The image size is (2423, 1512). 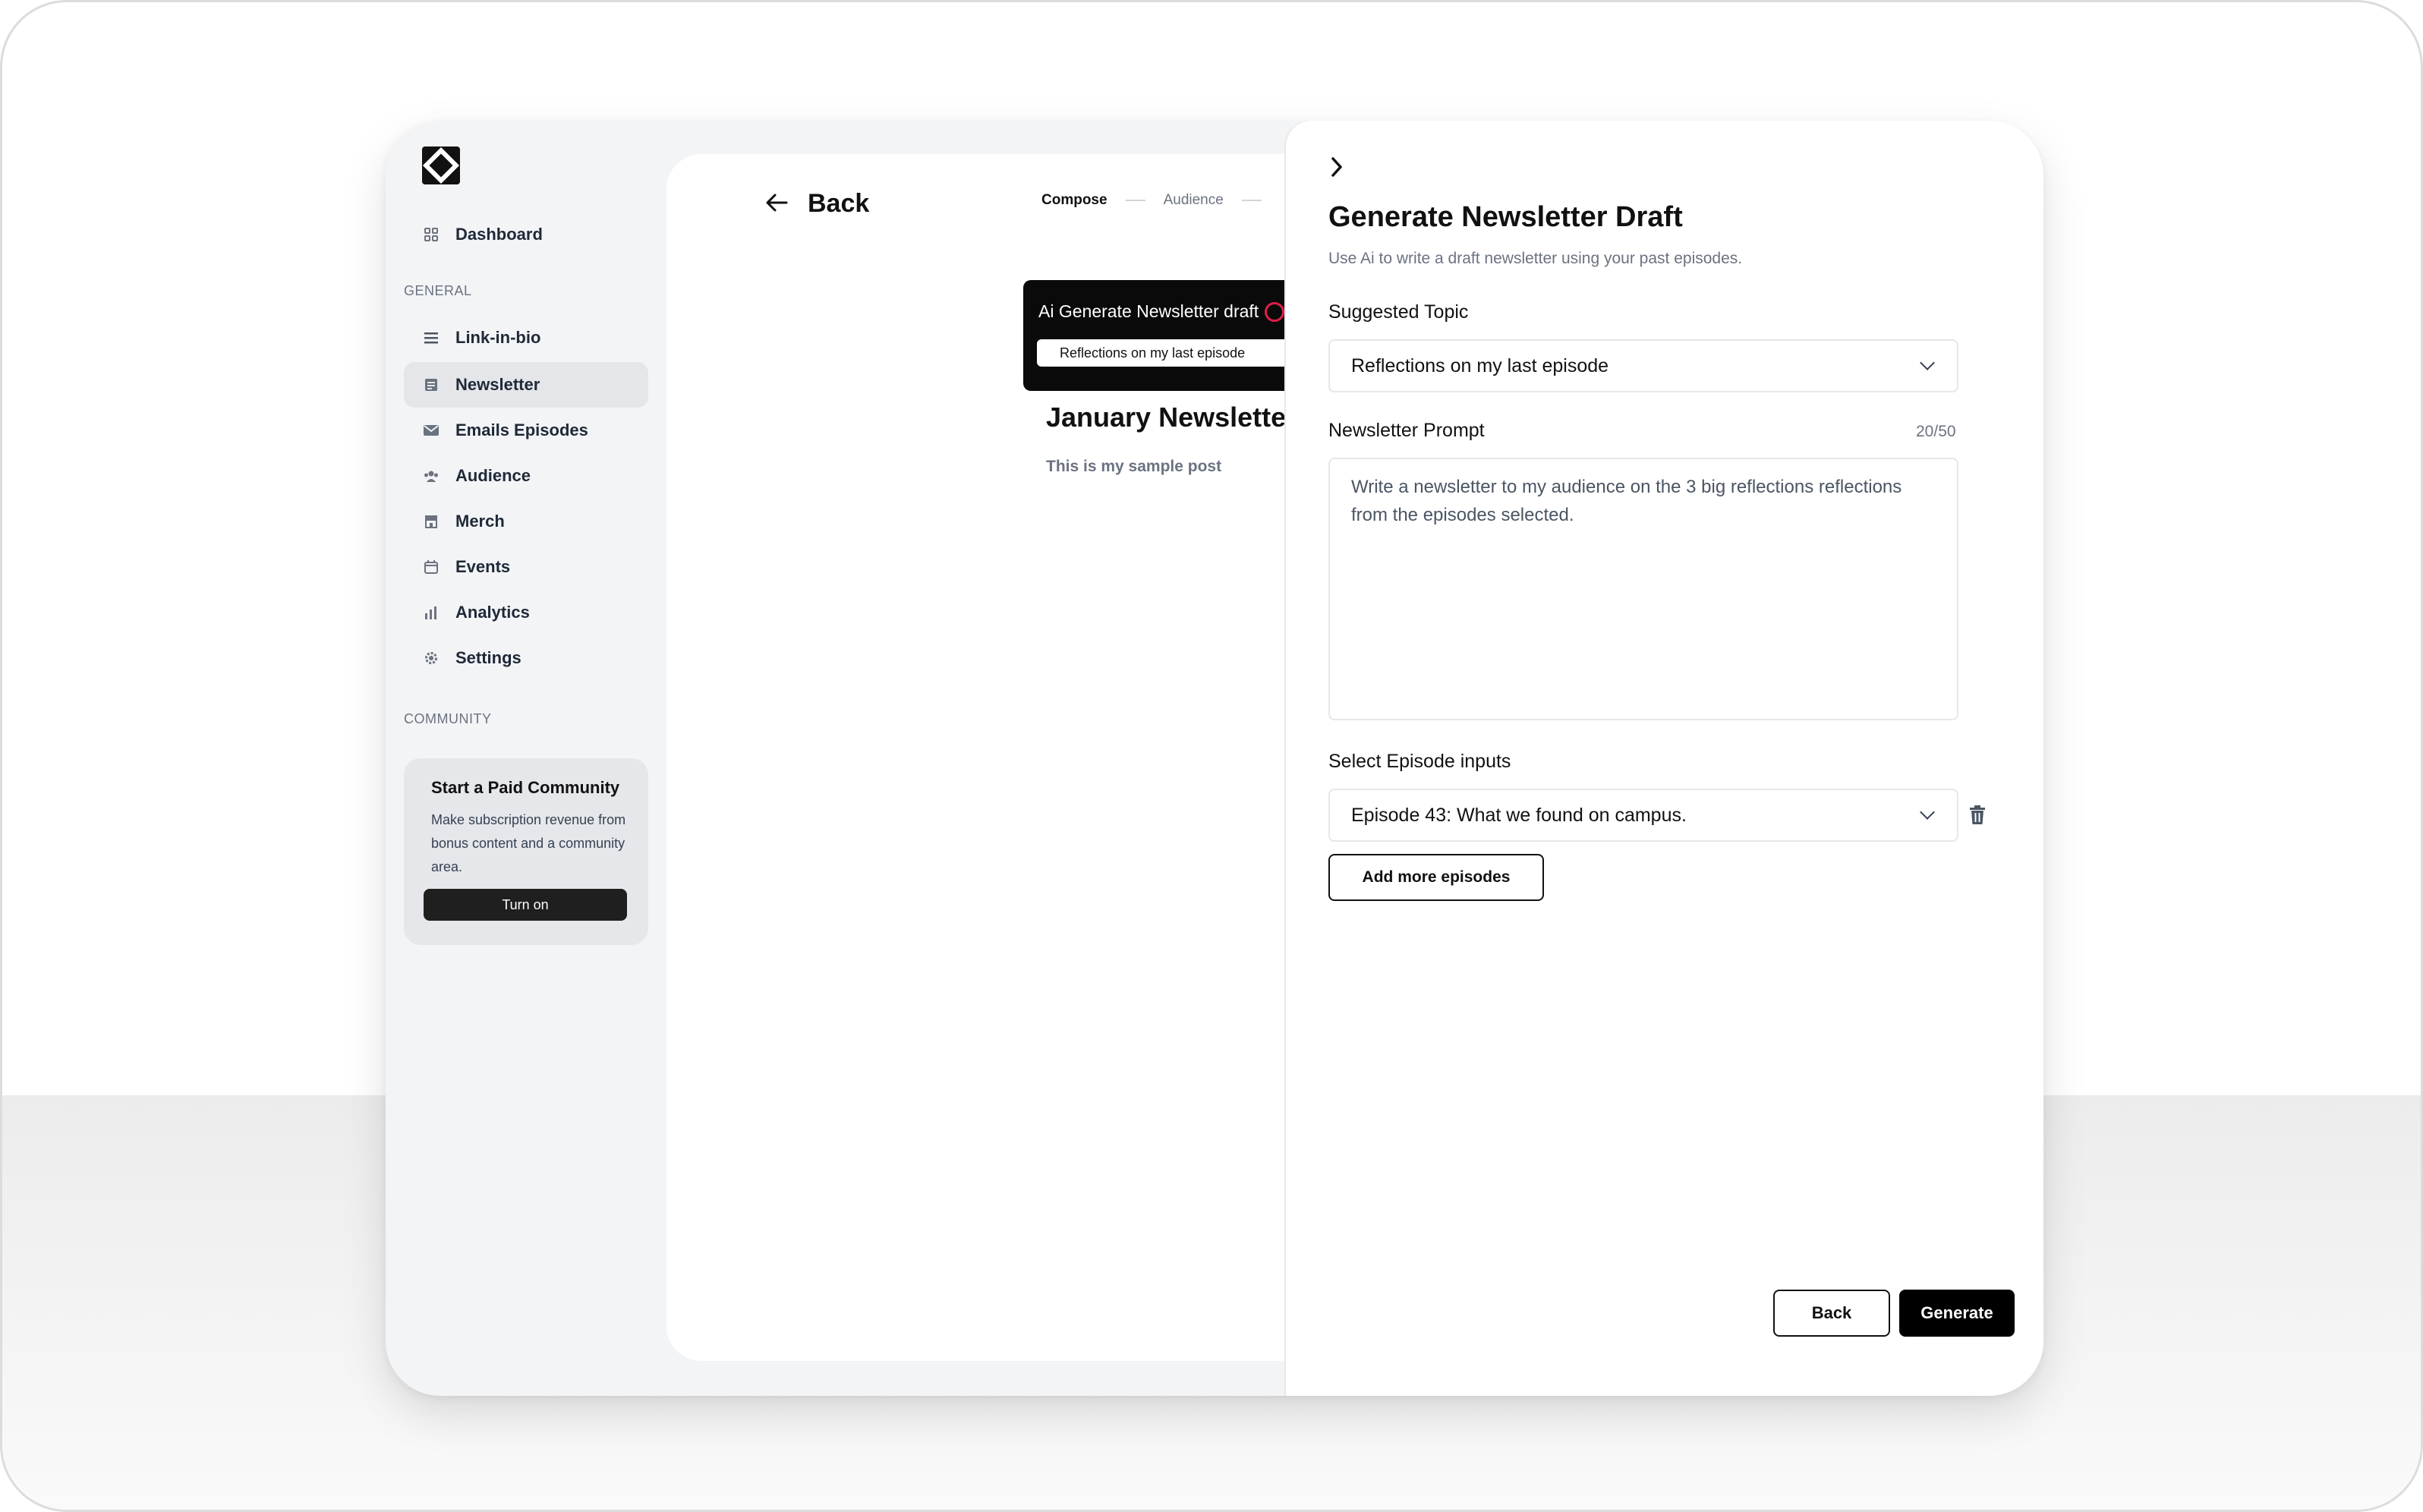 I want to click on sidebar-item-label: Analytics, so click(x=492, y=612).